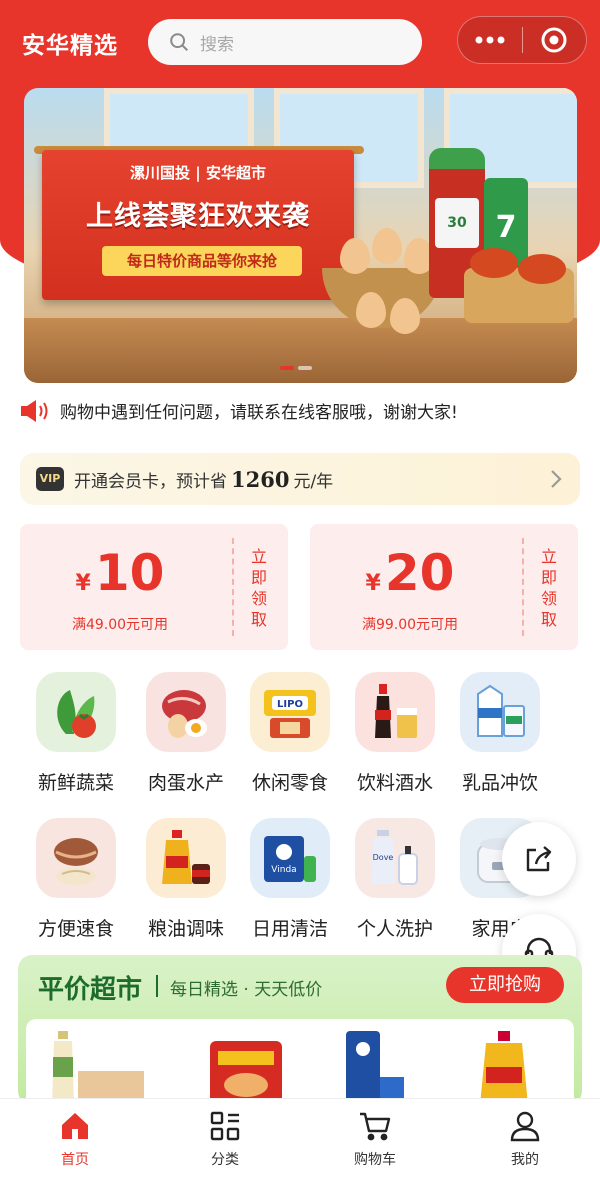 The height and width of the screenshot is (1188, 600). What do you see at coordinates (525, 1126) in the screenshot?
I see `profile-icon` at bounding box center [525, 1126].